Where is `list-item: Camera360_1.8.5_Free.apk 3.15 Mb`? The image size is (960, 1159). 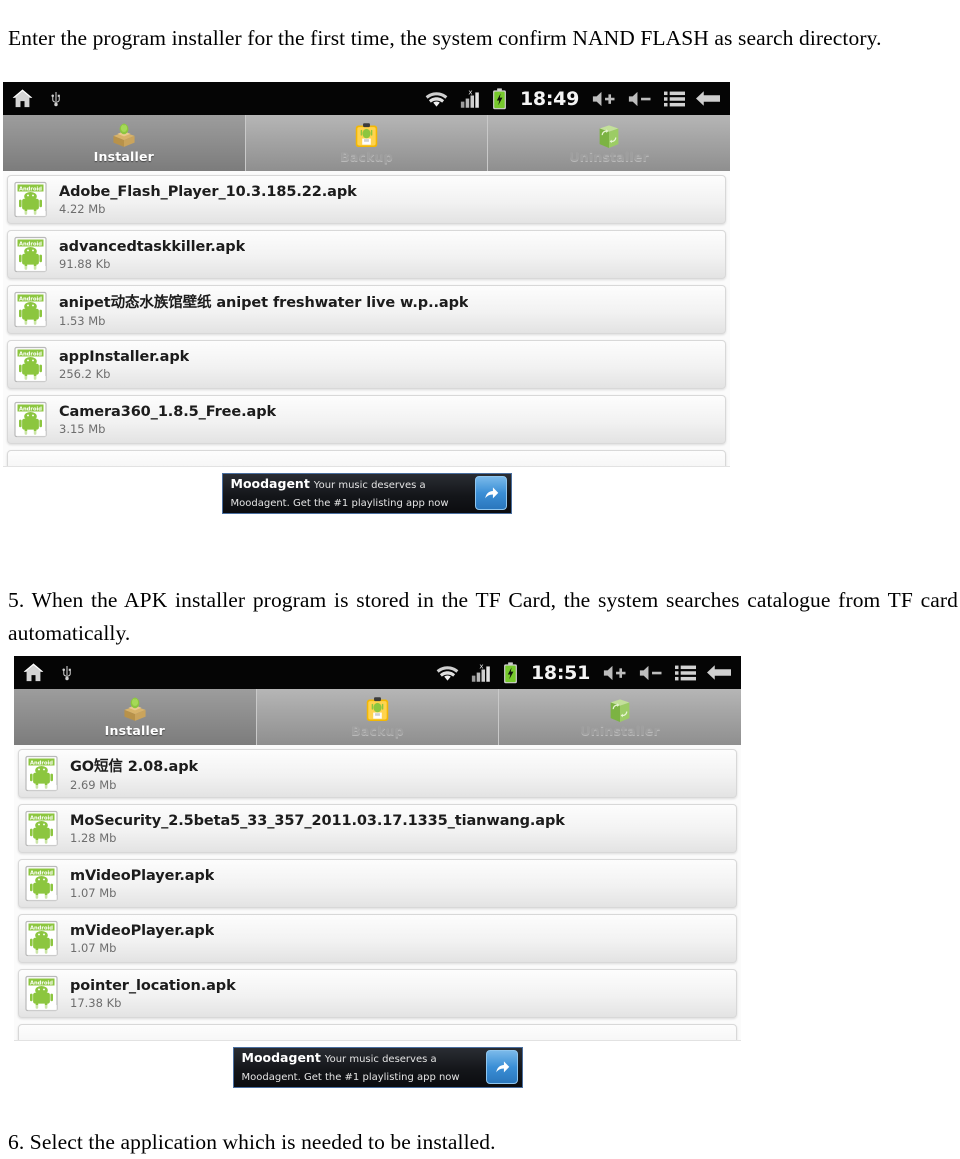 list-item: Camera360_1.8.5_Free.apk 3.15 Mb is located at coordinates (366, 419).